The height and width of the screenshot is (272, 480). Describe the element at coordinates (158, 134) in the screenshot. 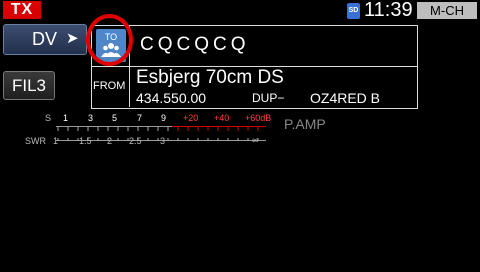

I see `meter-tick-marks` at that location.